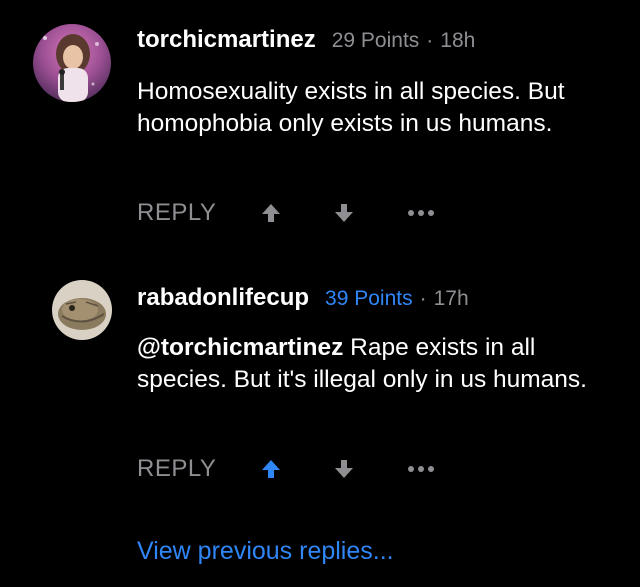 The width and height of the screenshot is (640, 587). Describe the element at coordinates (375, 40) in the screenshot. I see `points-count: 29 Points` at that location.